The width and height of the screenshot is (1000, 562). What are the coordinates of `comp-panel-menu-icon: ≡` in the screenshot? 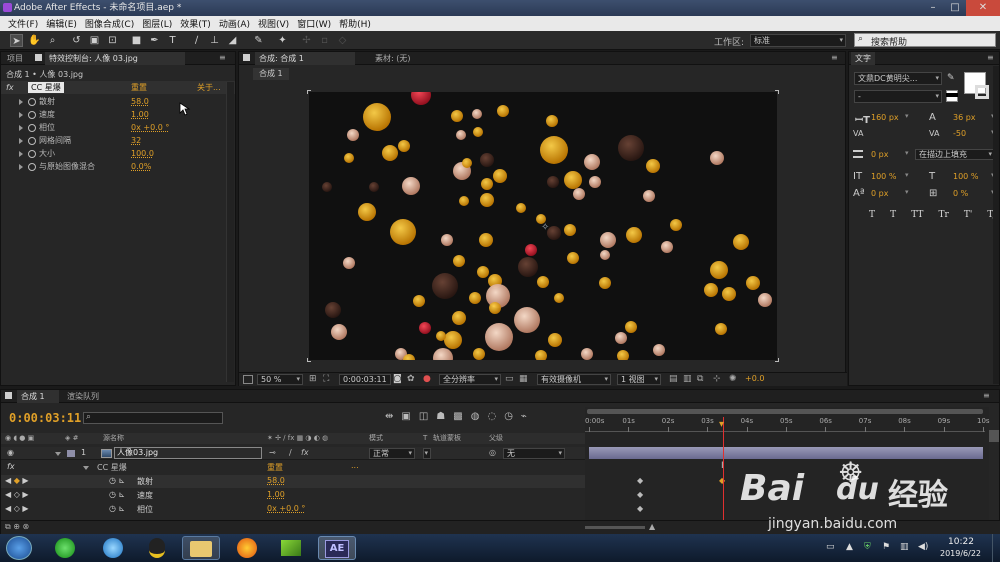 It's located at (834, 57).